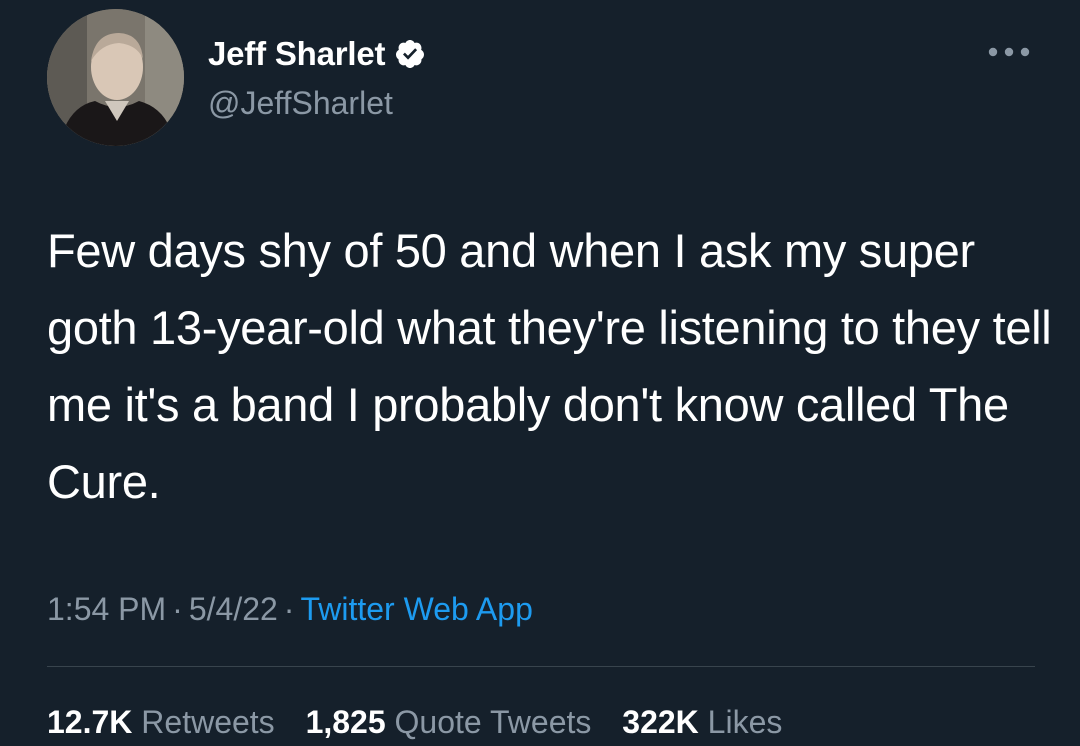  What do you see at coordinates (297, 54) in the screenshot?
I see `author-display-name: Jeff Sharlet` at bounding box center [297, 54].